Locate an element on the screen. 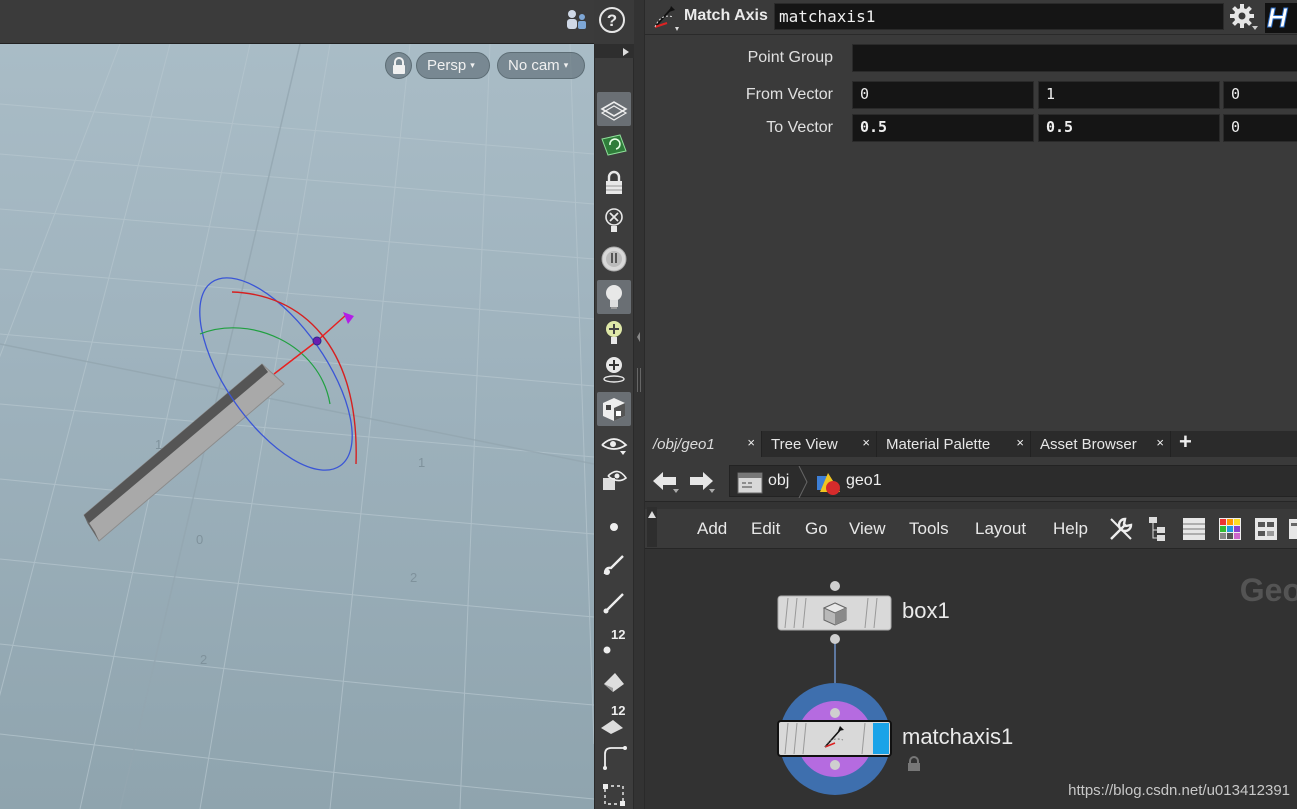 The image size is (1297, 809). camera-menu: No cam ▾ is located at coordinates (541, 65).